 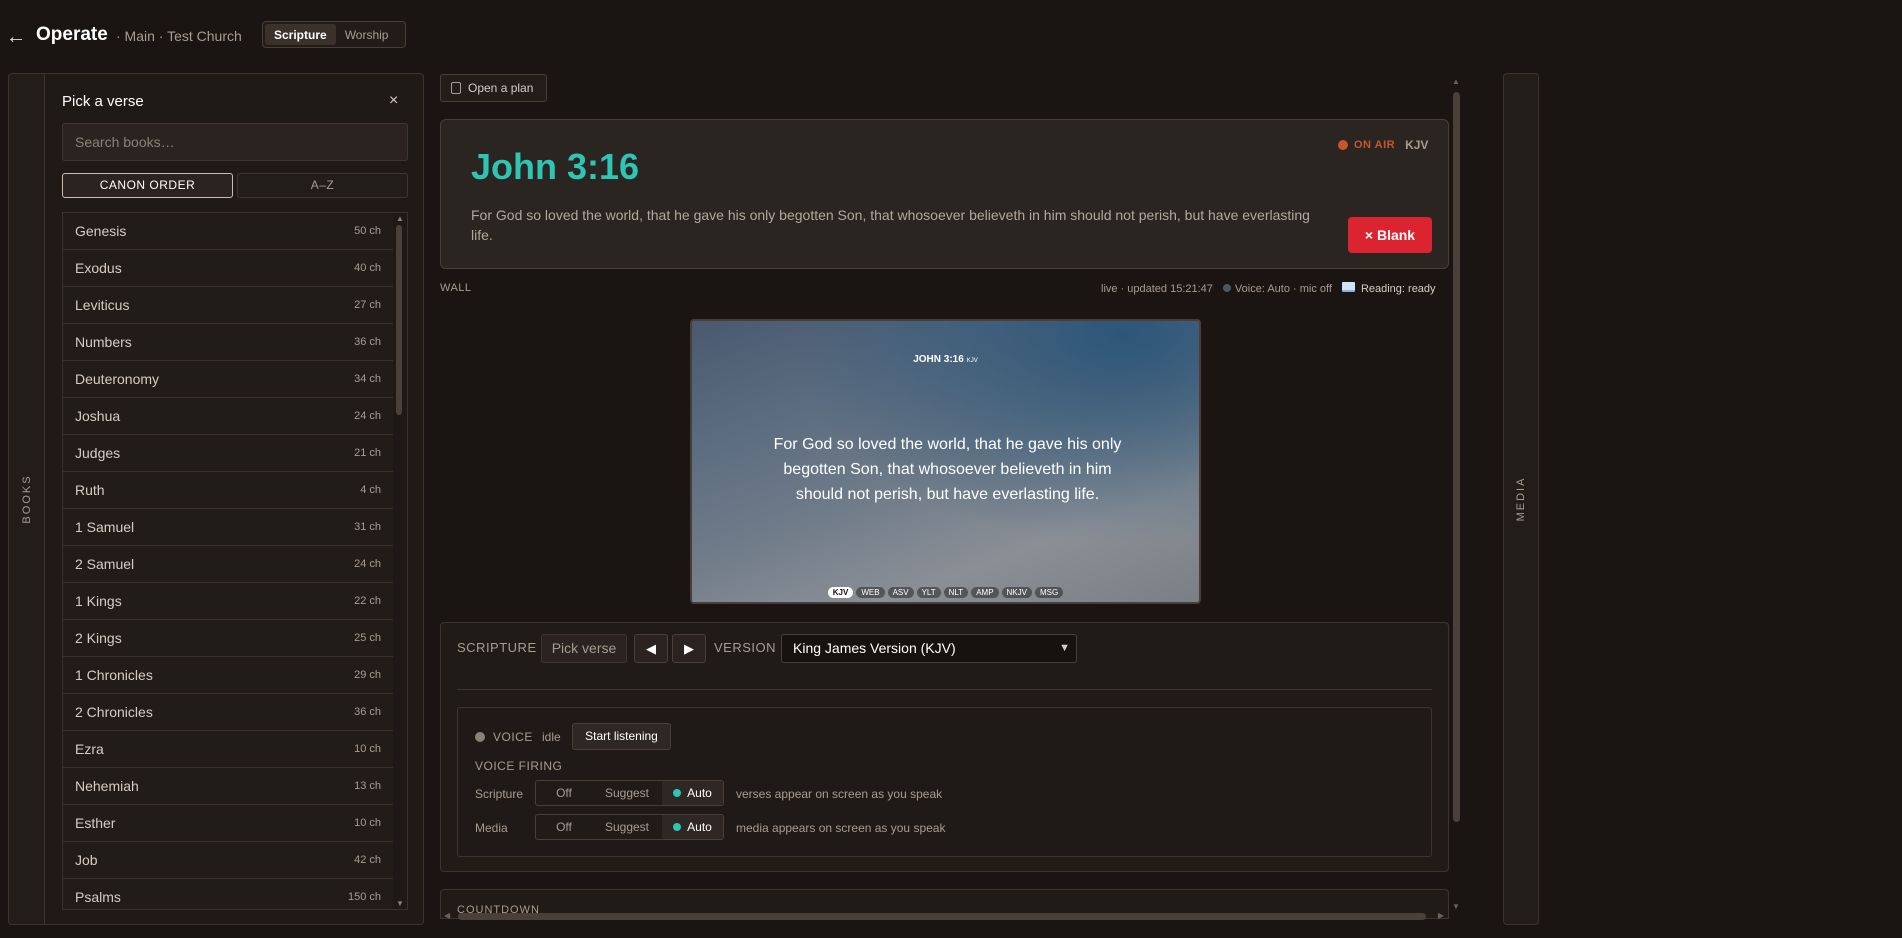 What do you see at coordinates (447, 915) in the screenshot?
I see `scroll-left-icon: ◀` at bounding box center [447, 915].